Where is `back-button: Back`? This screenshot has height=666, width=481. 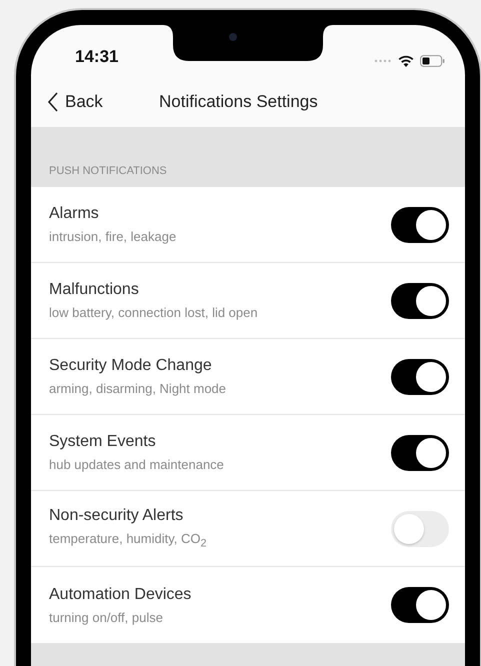
back-button: Back is located at coordinates (75, 102).